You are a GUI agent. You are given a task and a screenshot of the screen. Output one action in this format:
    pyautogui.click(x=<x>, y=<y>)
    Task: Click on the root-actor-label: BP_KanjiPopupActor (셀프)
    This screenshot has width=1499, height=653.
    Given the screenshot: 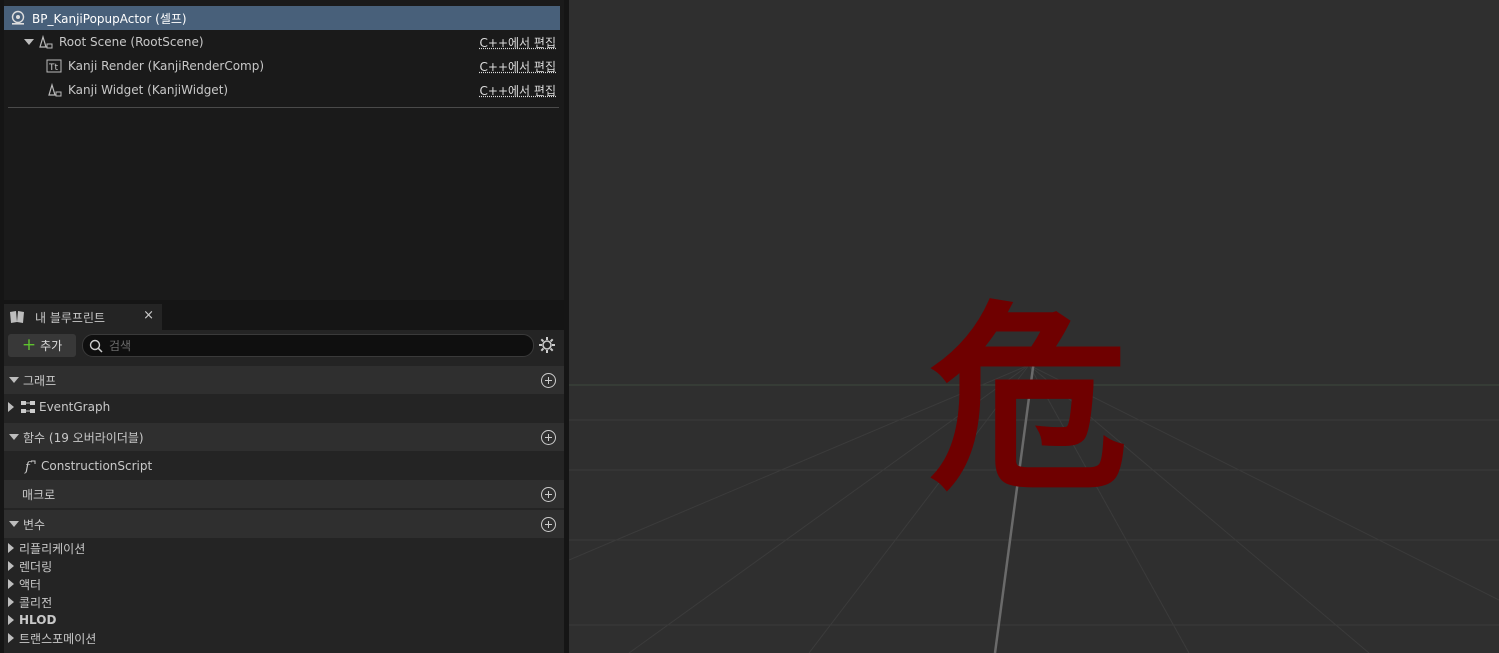 What is the action you would take?
    pyautogui.click(x=109, y=18)
    